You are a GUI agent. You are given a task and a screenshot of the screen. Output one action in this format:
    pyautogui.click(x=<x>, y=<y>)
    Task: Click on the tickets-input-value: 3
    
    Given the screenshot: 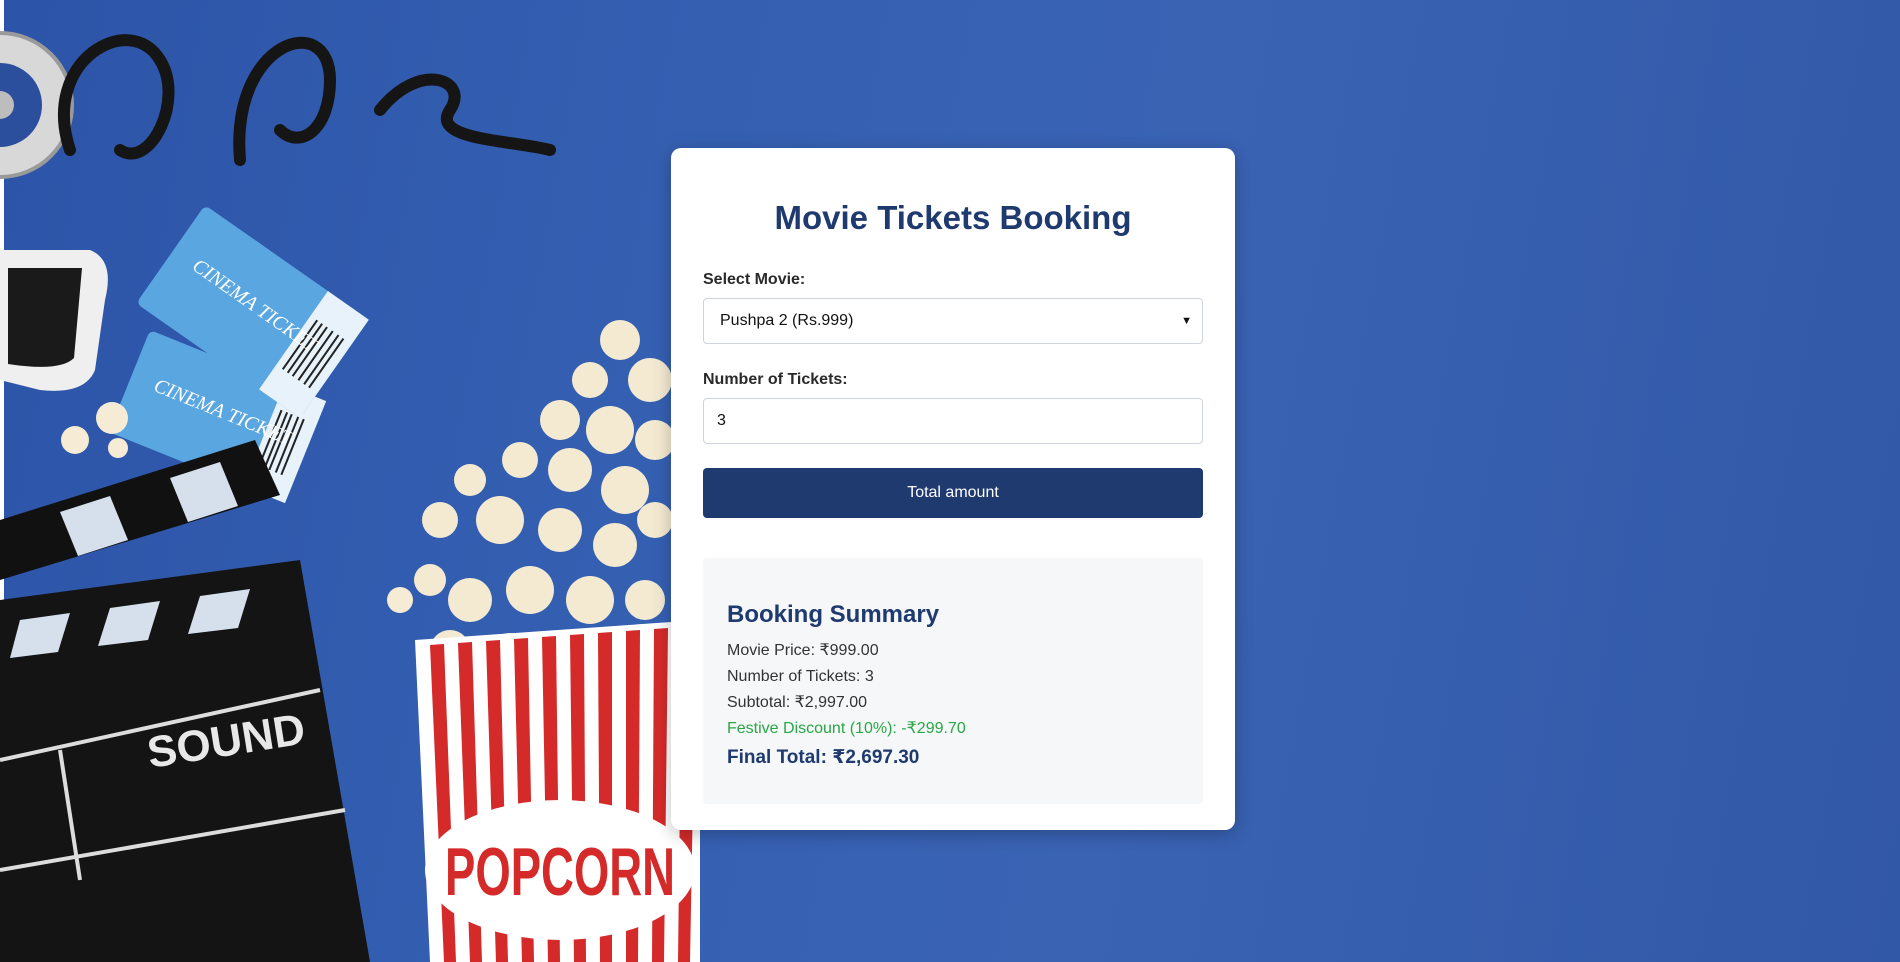 What is the action you would take?
    pyautogui.click(x=721, y=420)
    